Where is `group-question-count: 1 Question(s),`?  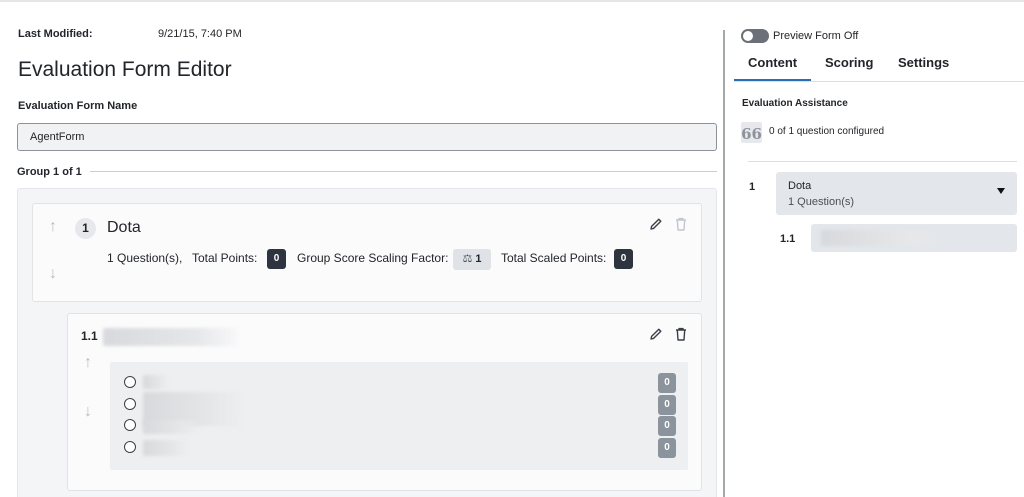 group-question-count: 1 Question(s), is located at coordinates (145, 258).